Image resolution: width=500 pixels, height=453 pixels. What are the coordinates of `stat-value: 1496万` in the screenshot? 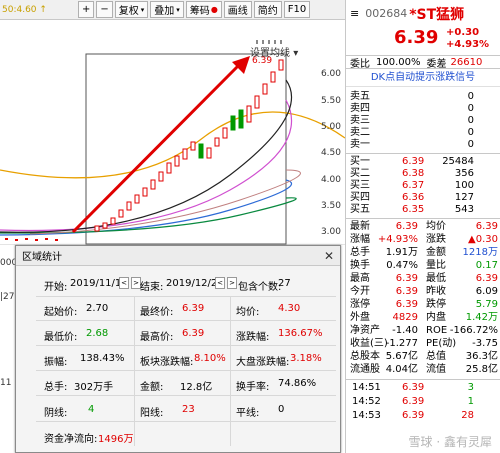 It's located at (116, 439).